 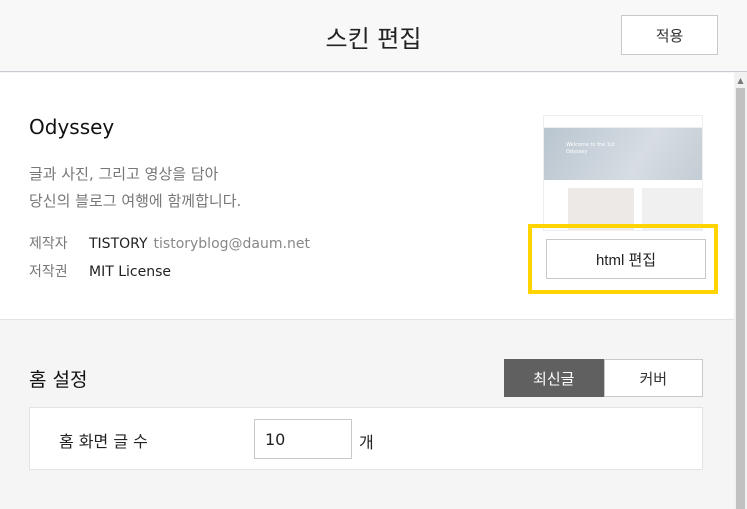 I want to click on preview-nav, so click(x=623, y=122).